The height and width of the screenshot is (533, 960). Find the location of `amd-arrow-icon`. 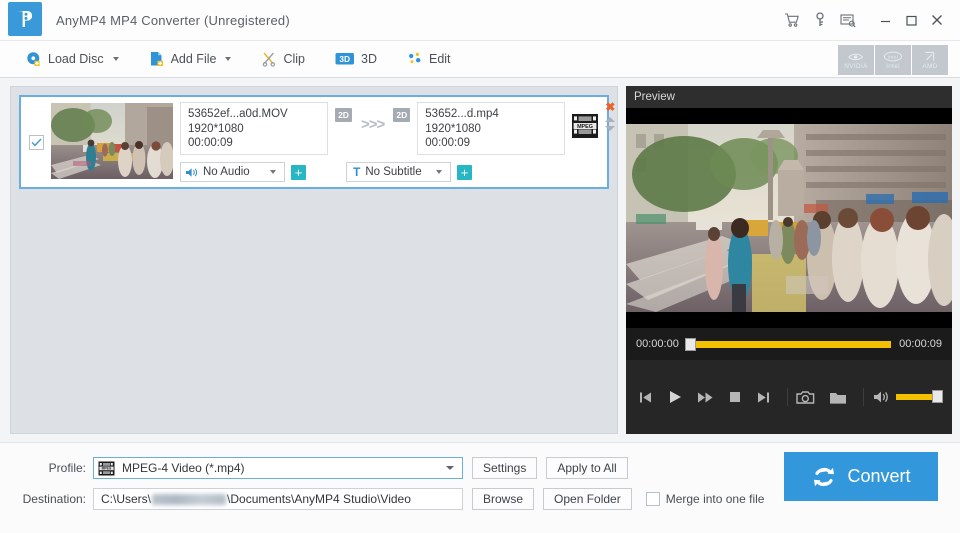

amd-arrow-icon is located at coordinates (930, 56).